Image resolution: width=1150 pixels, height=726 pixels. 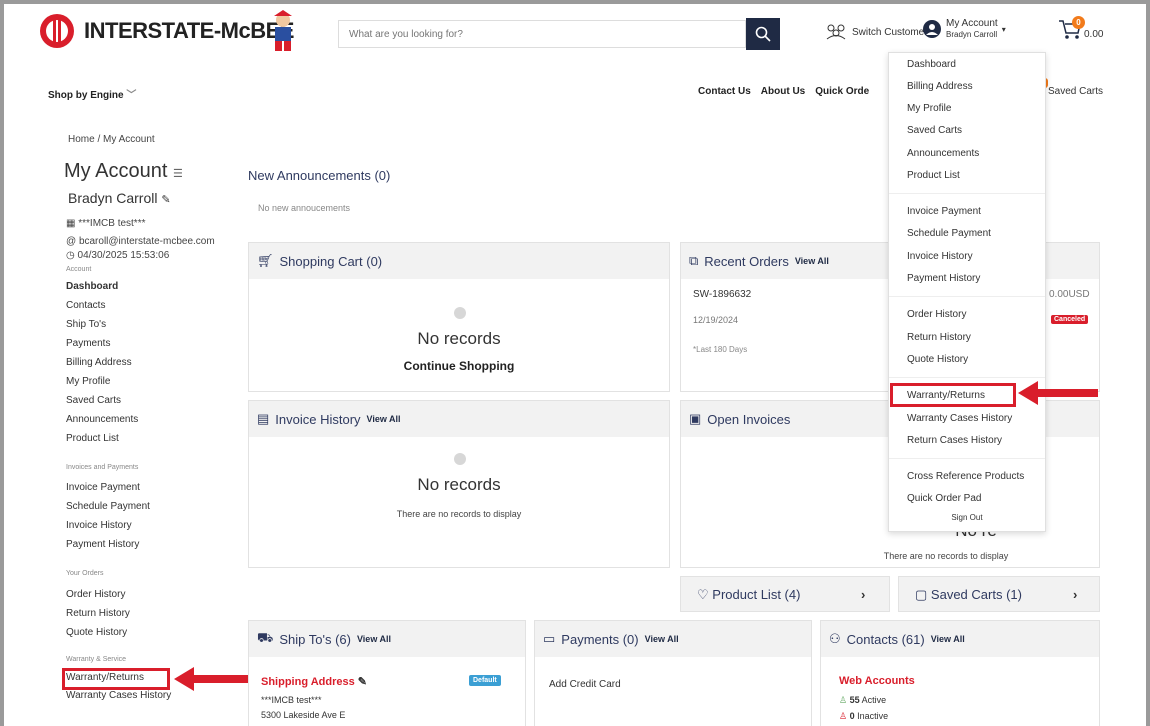 I want to click on highlight-box-sidebar, so click(x=116, y=679).